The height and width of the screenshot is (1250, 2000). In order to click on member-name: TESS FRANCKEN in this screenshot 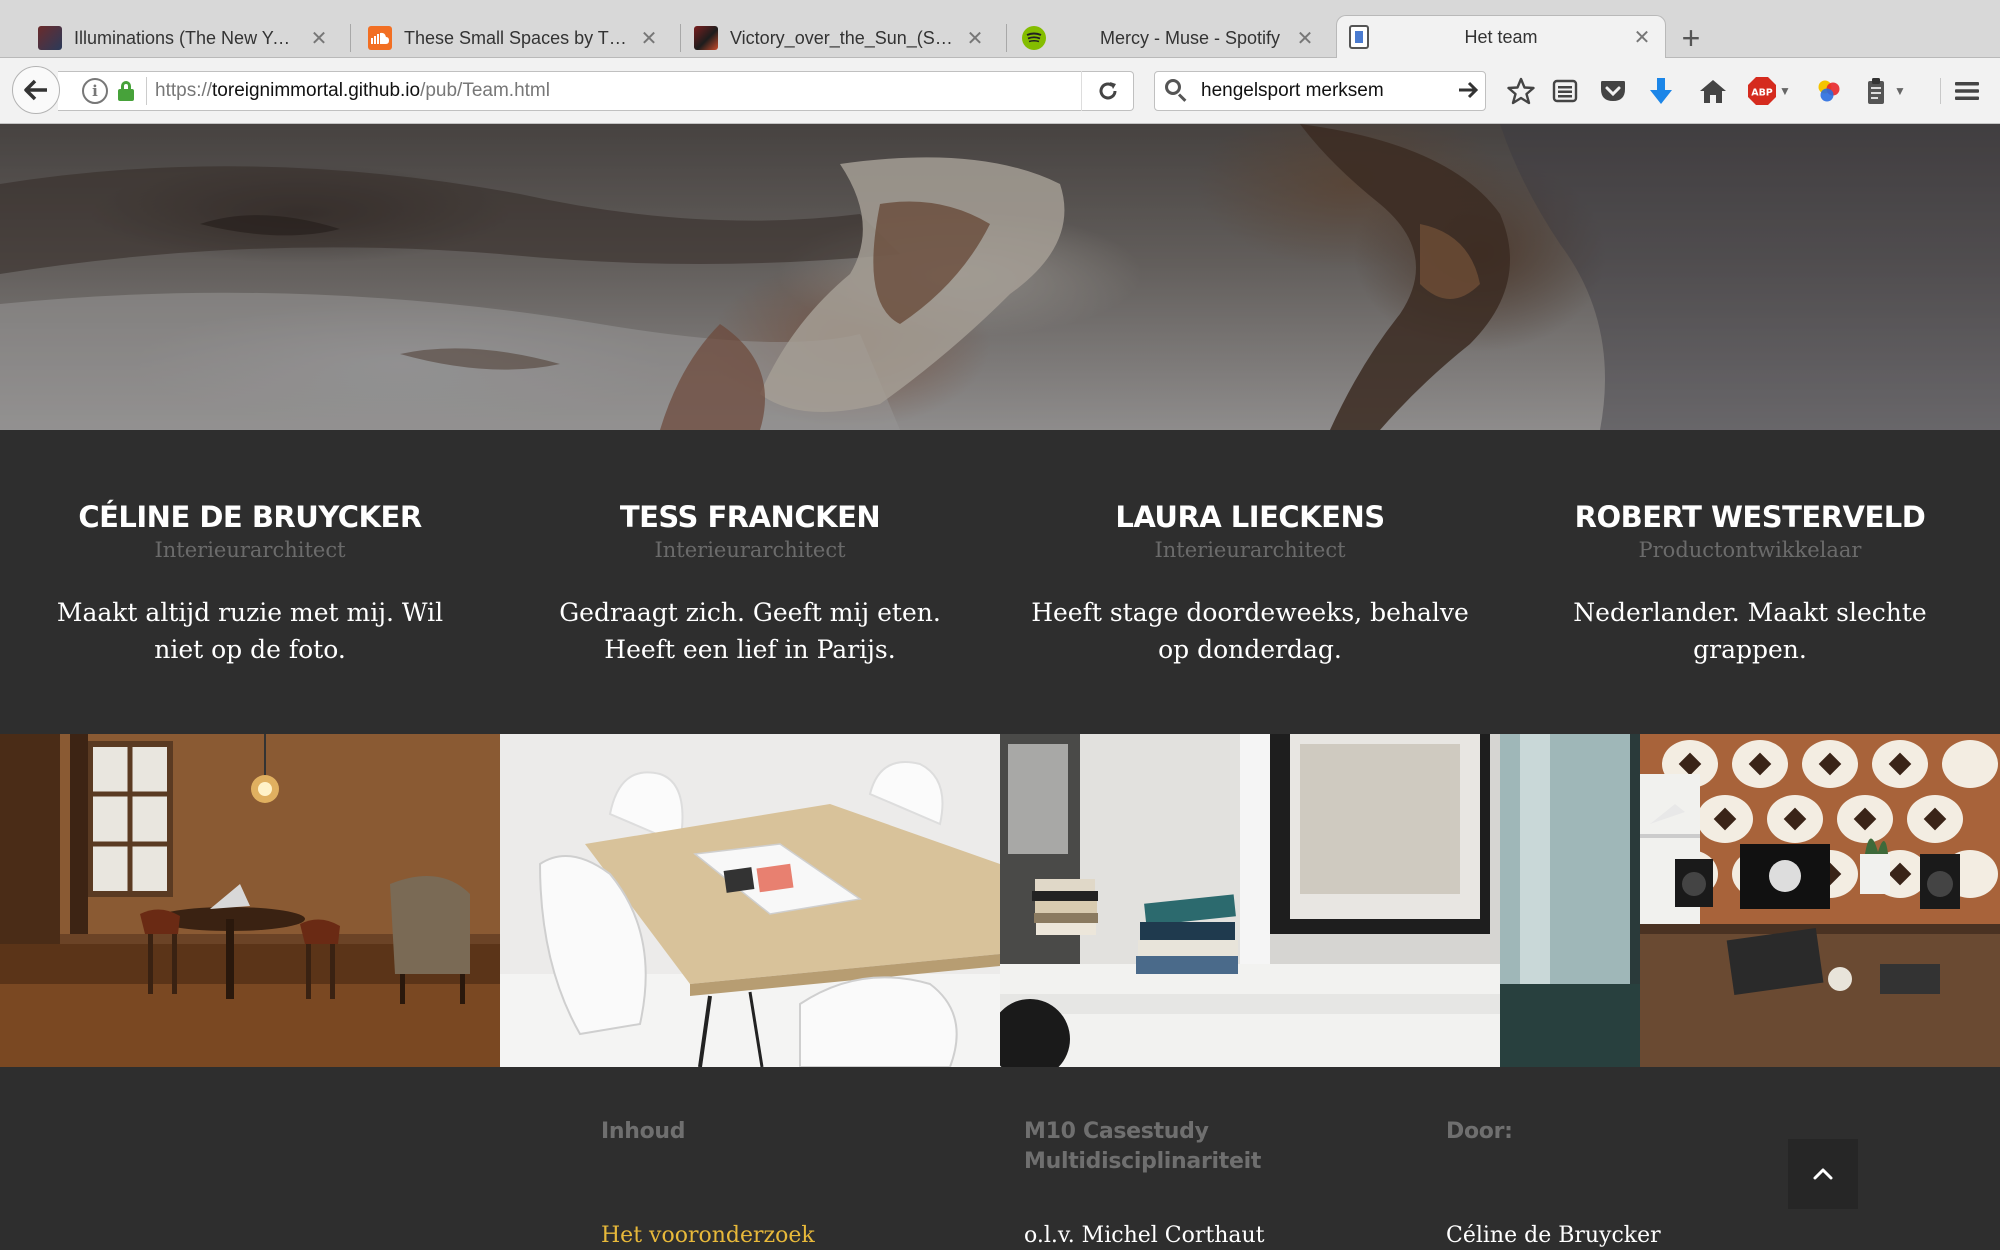, I will do `click(750, 517)`.